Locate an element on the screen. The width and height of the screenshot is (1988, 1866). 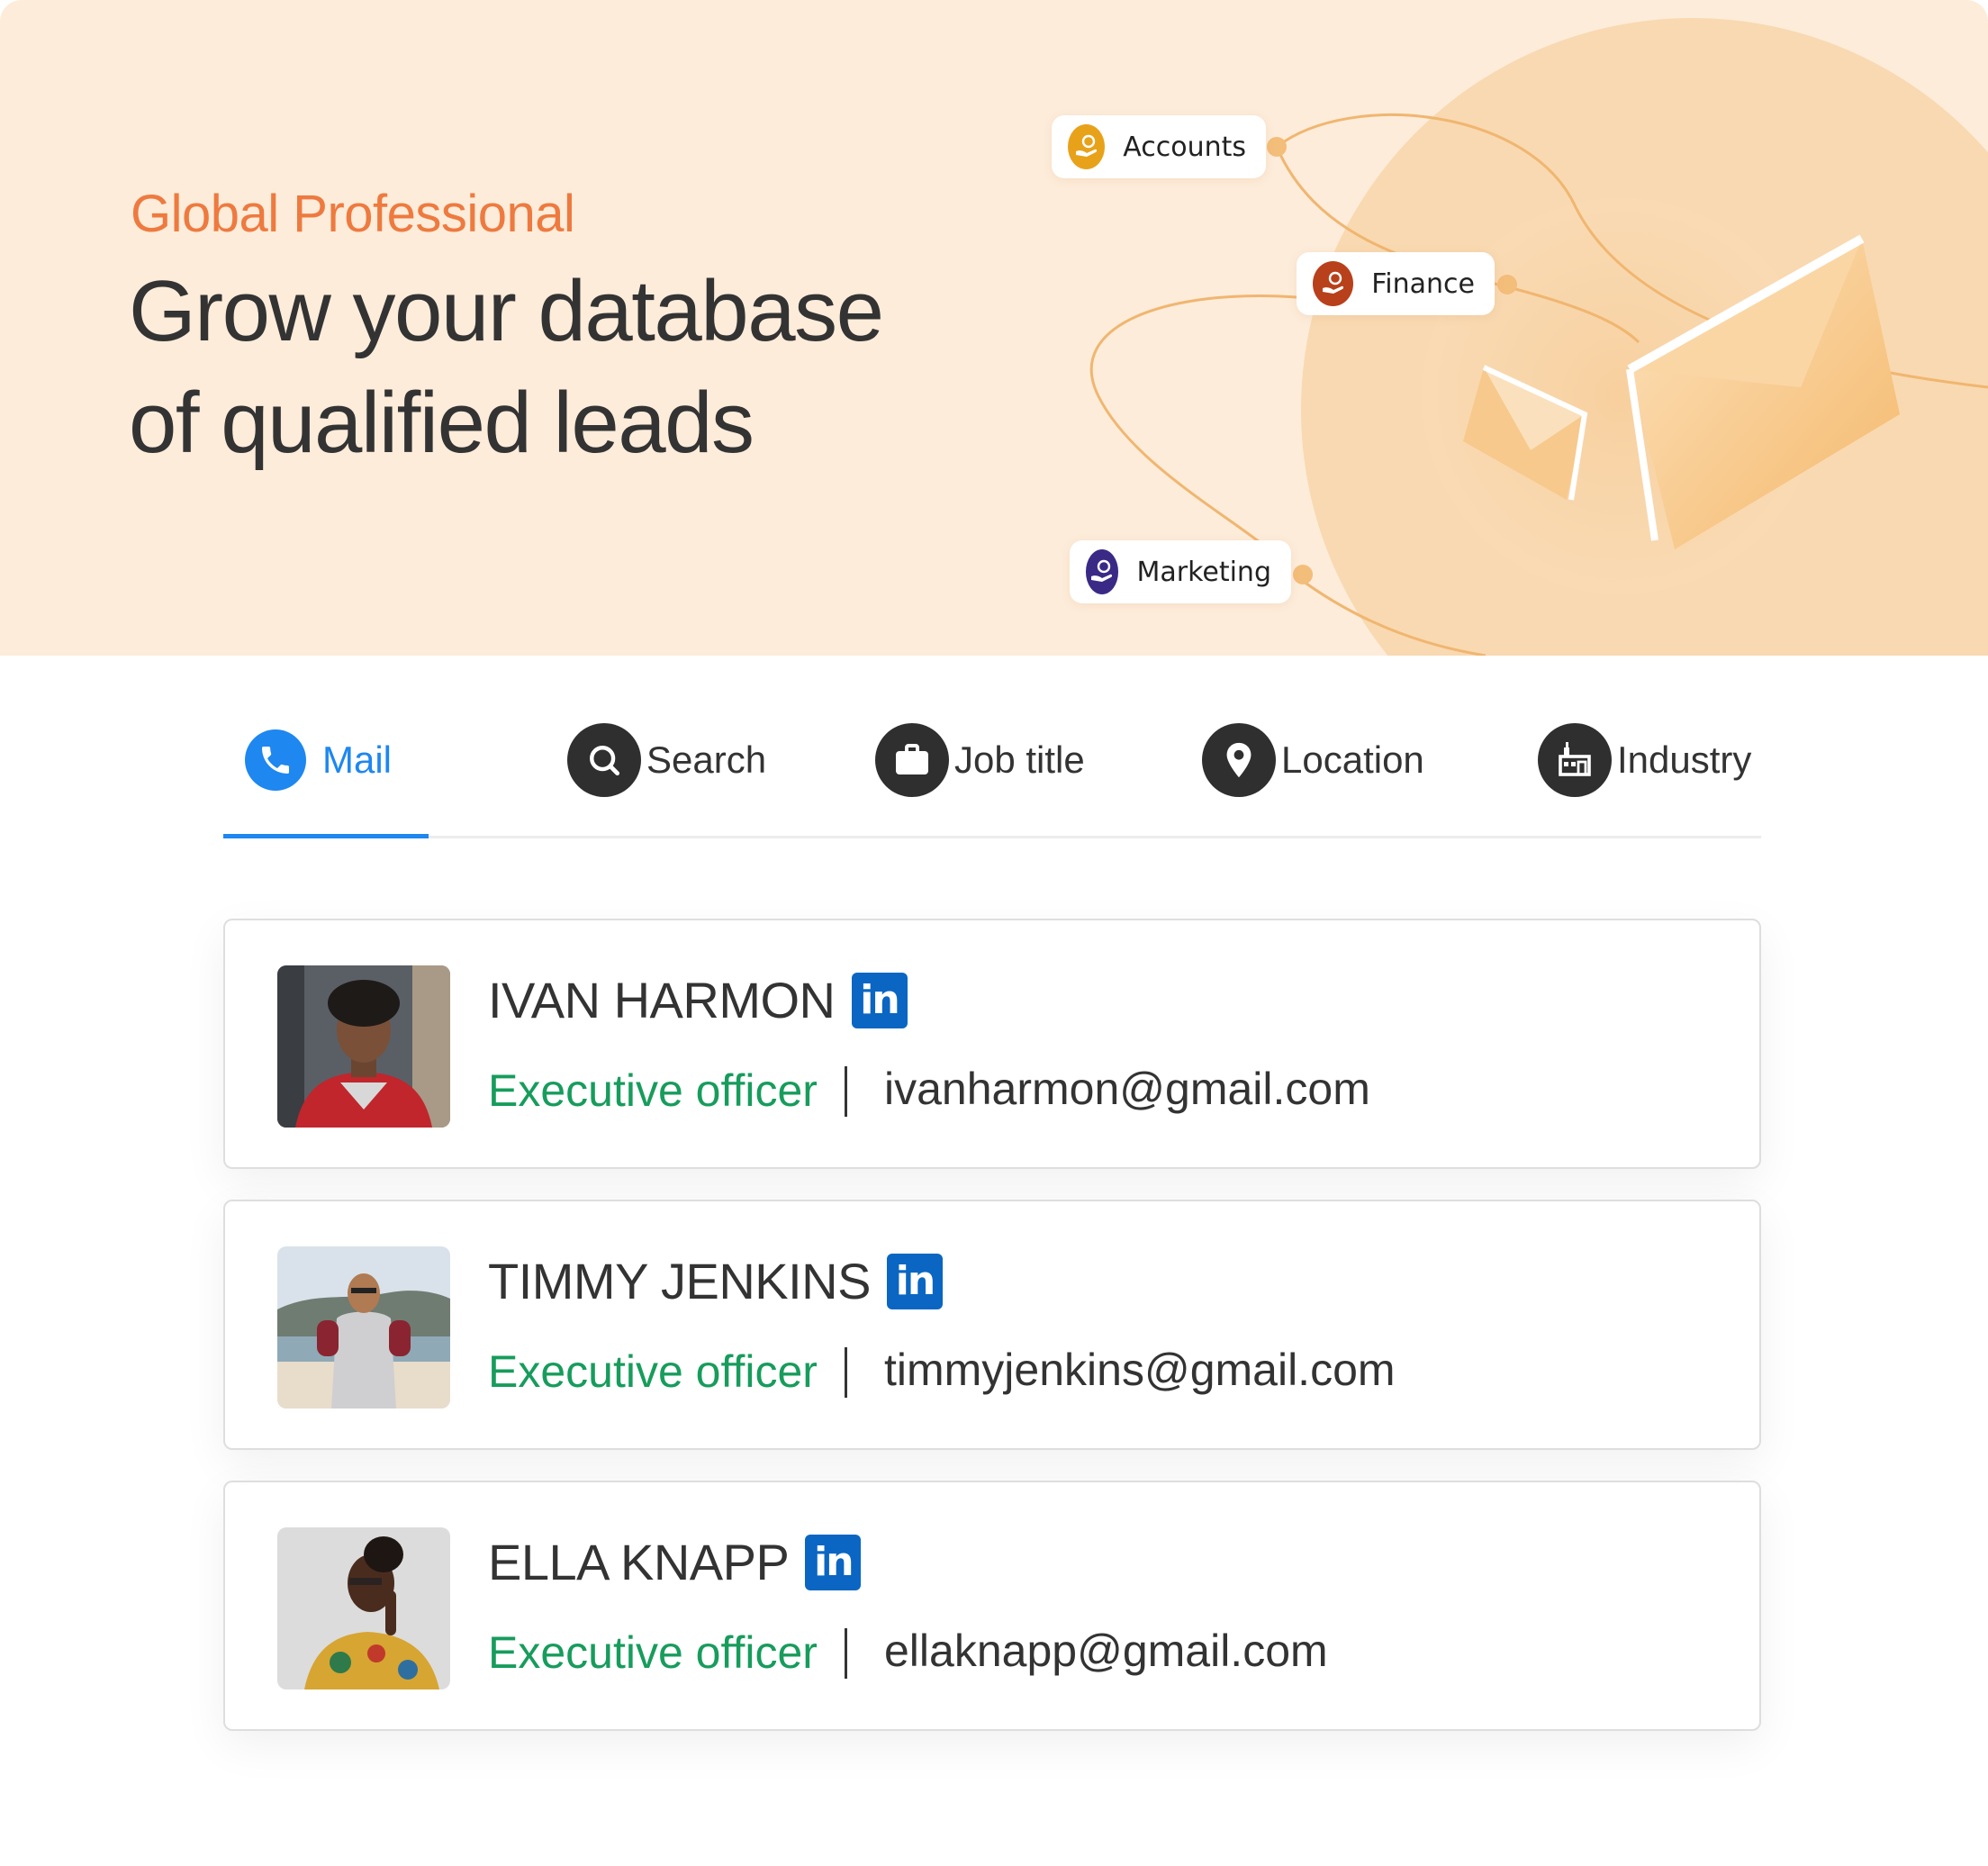
hero-headline: Grow your database of qualified leads is located at coordinates (556, 367).